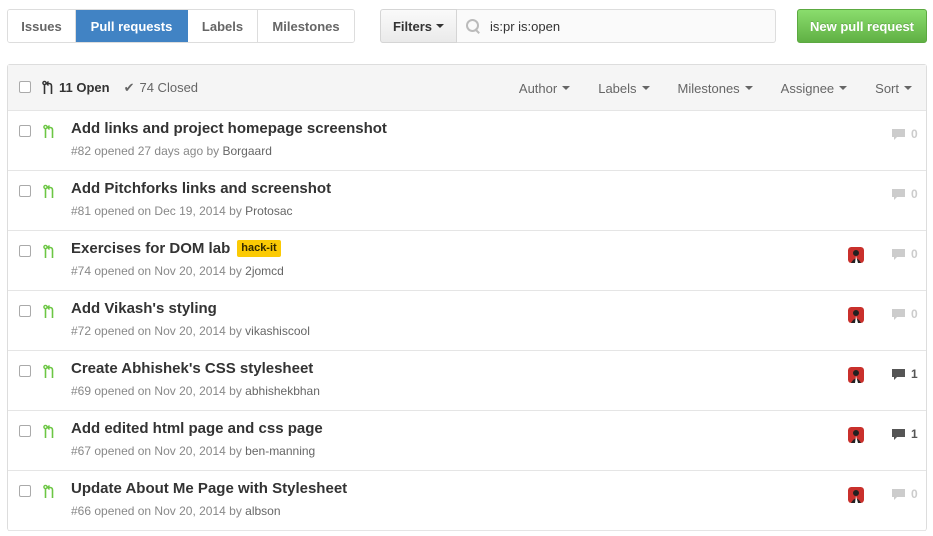  What do you see at coordinates (150, 248) in the screenshot?
I see `pull-request-title: Exercises for DOM lab` at bounding box center [150, 248].